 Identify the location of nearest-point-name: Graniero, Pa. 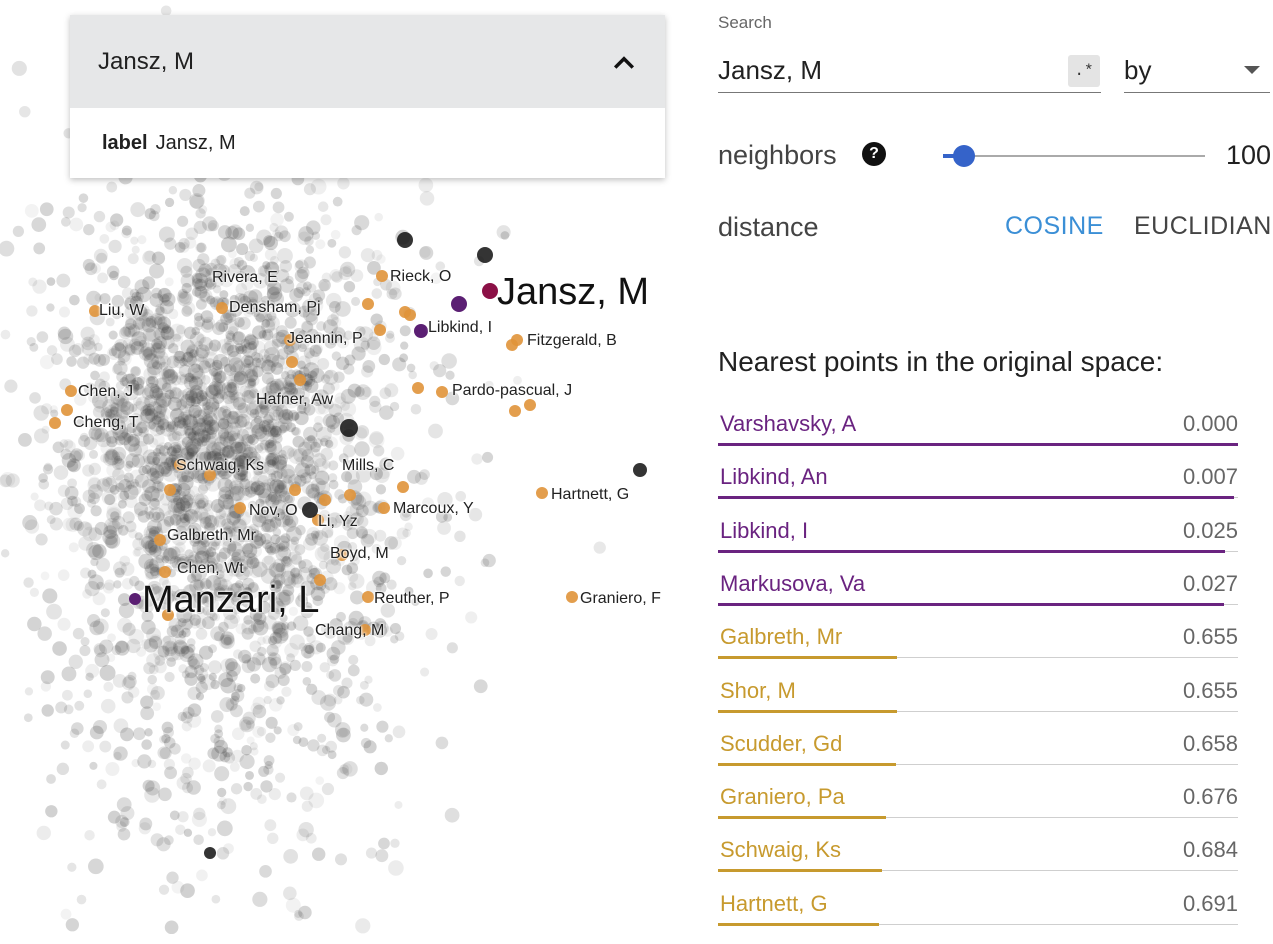
(782, 797).